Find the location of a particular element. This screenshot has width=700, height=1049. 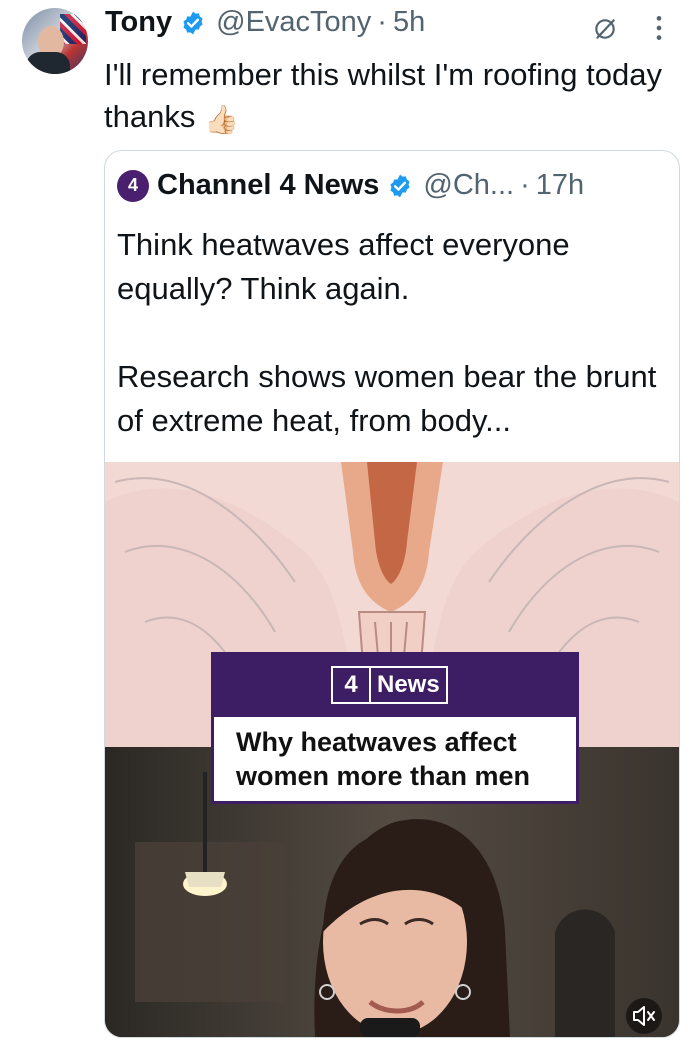

timestamp: 5h is located at coordinates (409, 22).